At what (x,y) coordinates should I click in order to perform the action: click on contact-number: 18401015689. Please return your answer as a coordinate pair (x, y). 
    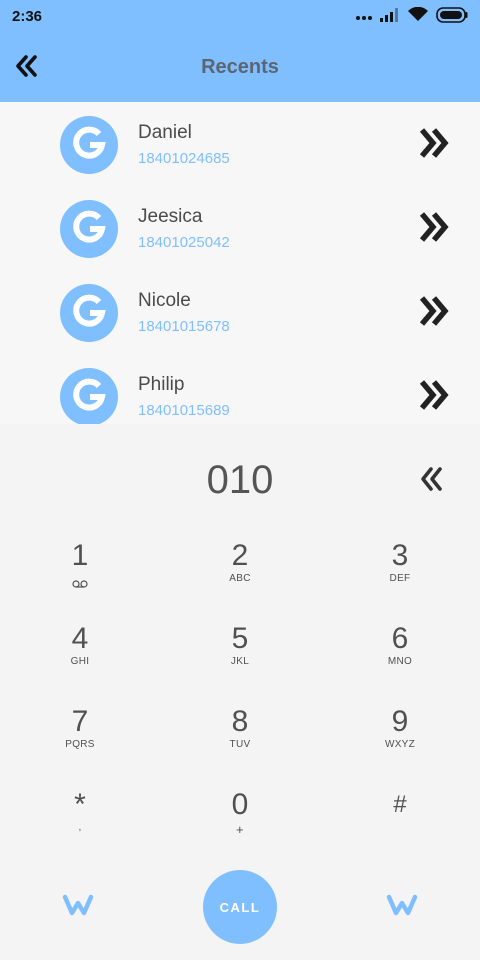
    Looking at the image, I should click on (184, 410).